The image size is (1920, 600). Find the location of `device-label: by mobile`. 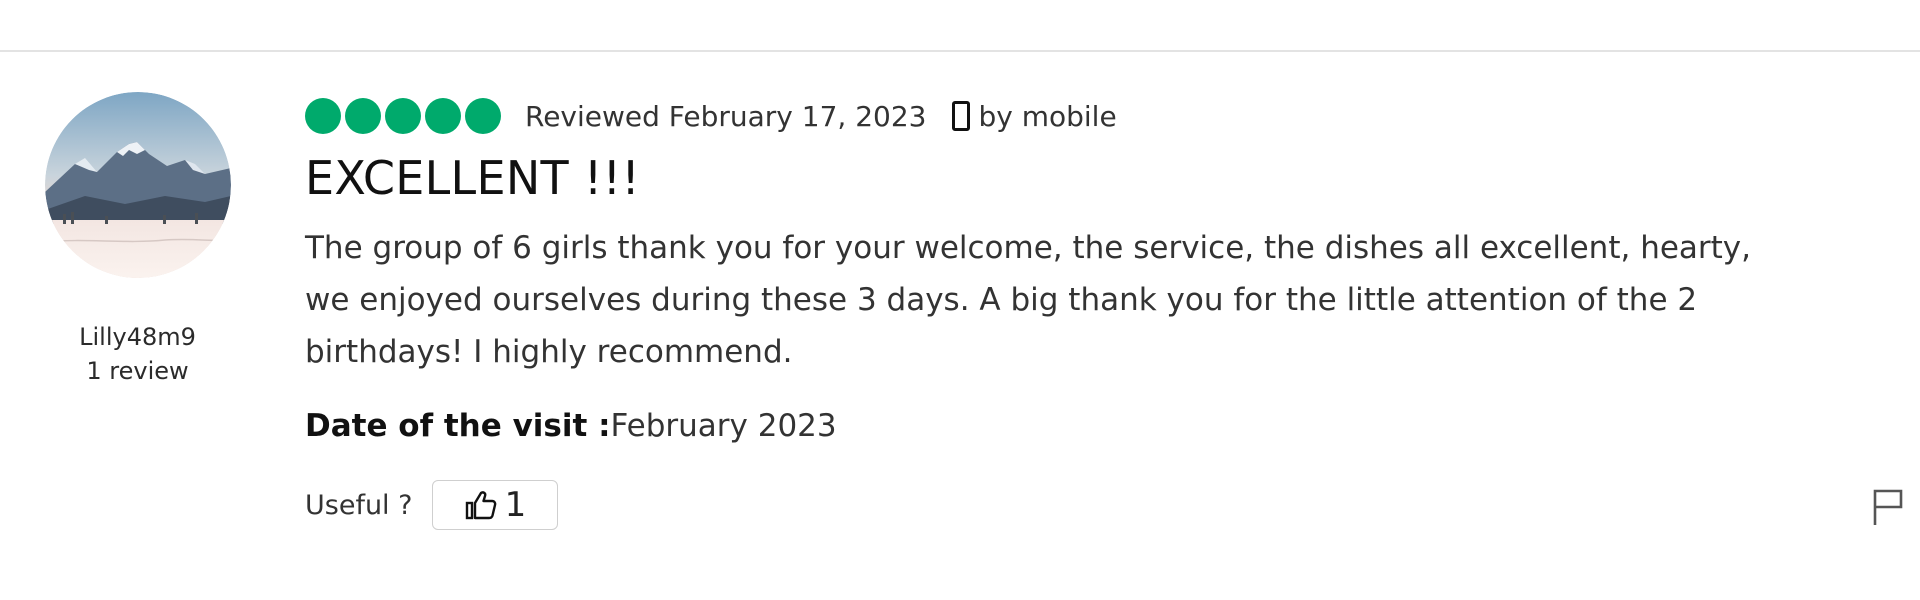

device-label: by mobile is located at coordinates (1047, 116).